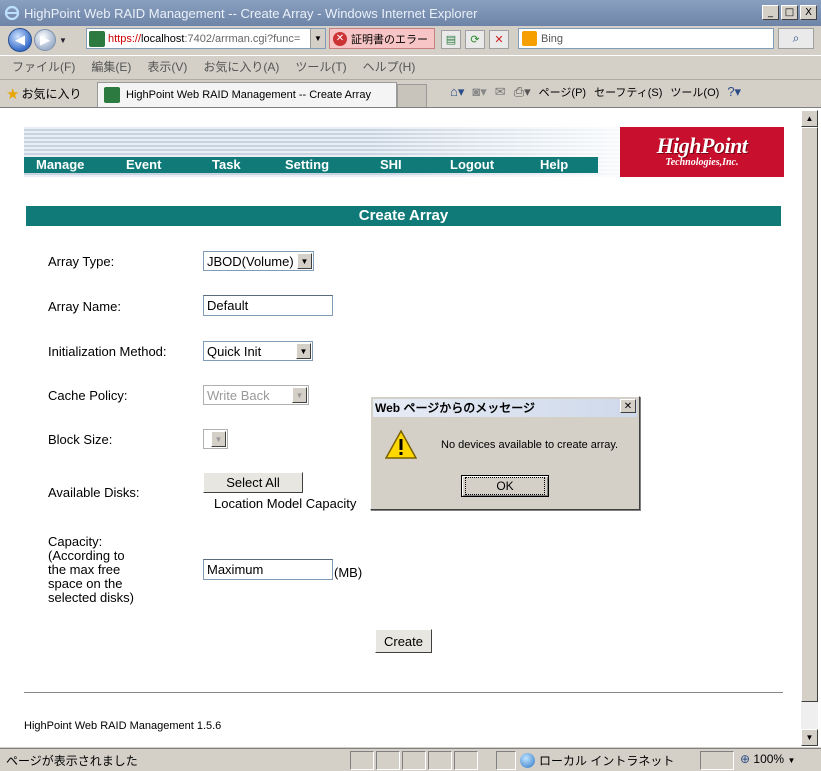 Image resolution: width=821 pixels, height=771 pixels. What do you see at coordinates (506, 760) in the screenshot?
I see `protected-mode-icon` at bounding box center [506, 760].